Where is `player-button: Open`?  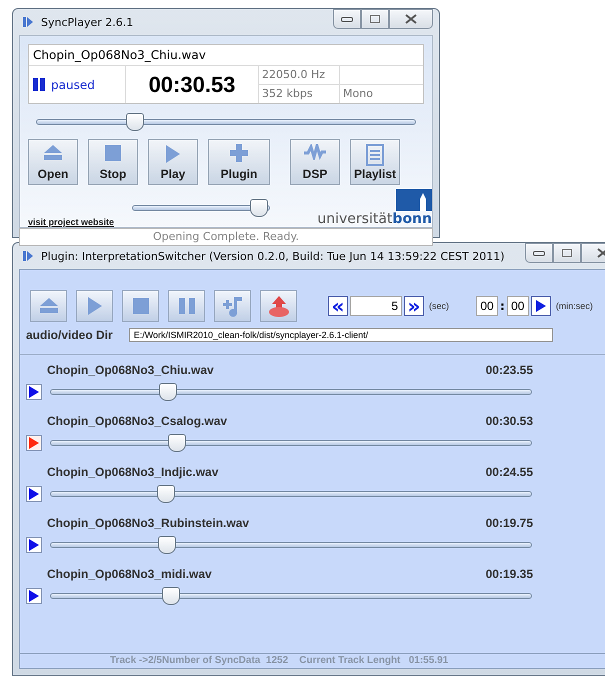 player-button: Open is located at coordinates (53, 162).